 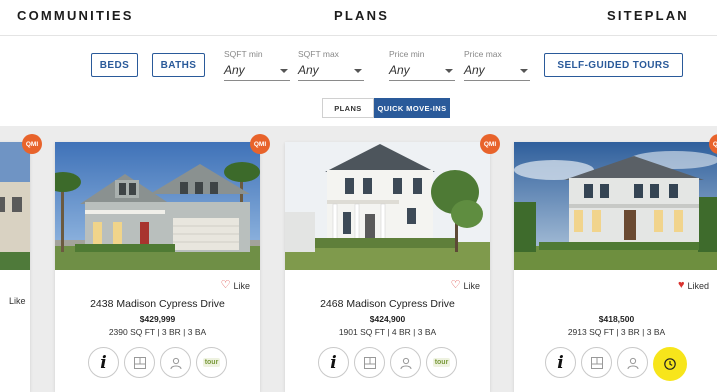 What do you see at coordinates (387, 319) in the screenshot?
I see `listing-price: $424,900` at bounding box center [387, 319].